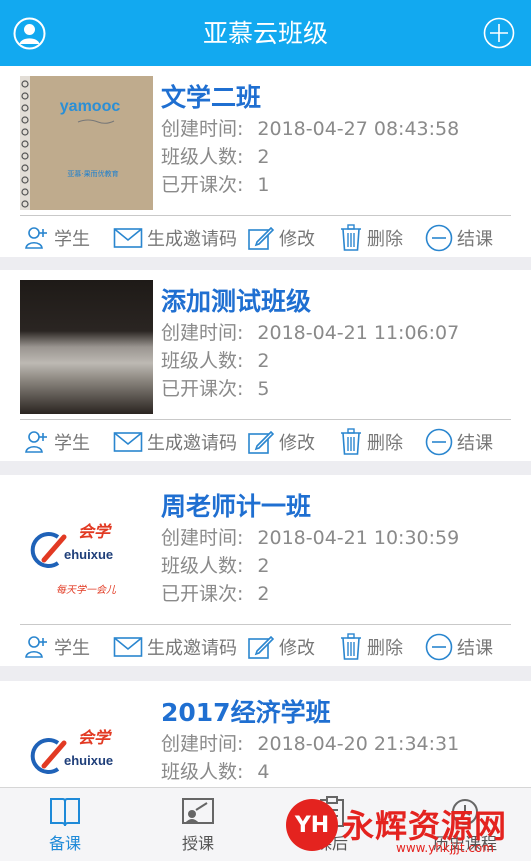 This screenshot has width=531, height=861. I want to click on notebook-photo: yamooc 亚慕·果而优教育, so click(86, 143).